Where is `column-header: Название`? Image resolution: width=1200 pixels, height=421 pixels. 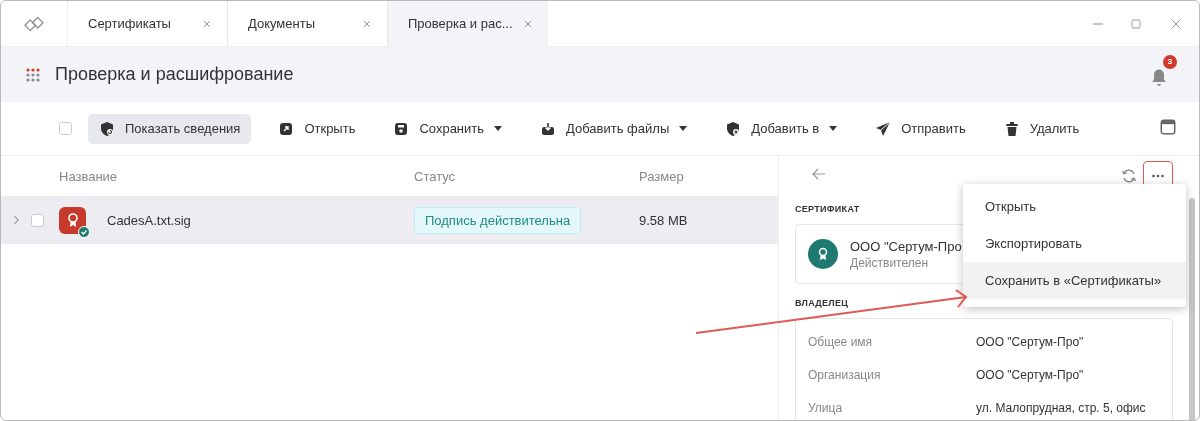
column-header: Название is located at coordinates (89, 176).